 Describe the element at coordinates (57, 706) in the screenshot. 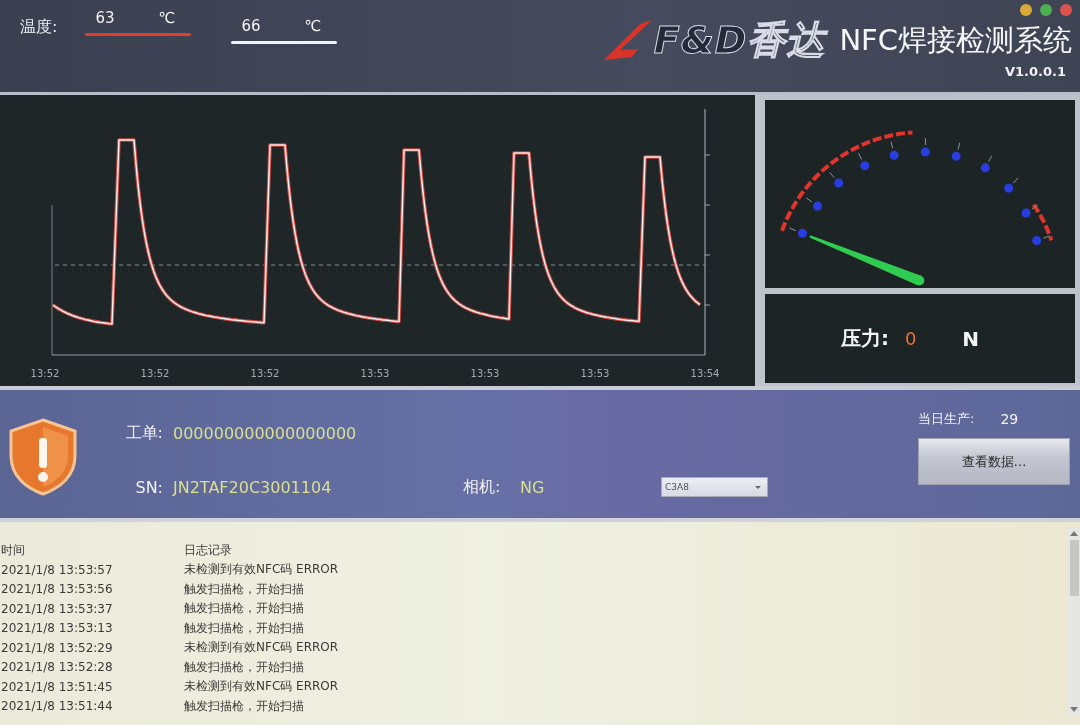

I see `log-time: 2021/1/8 13:51:44` at that location.